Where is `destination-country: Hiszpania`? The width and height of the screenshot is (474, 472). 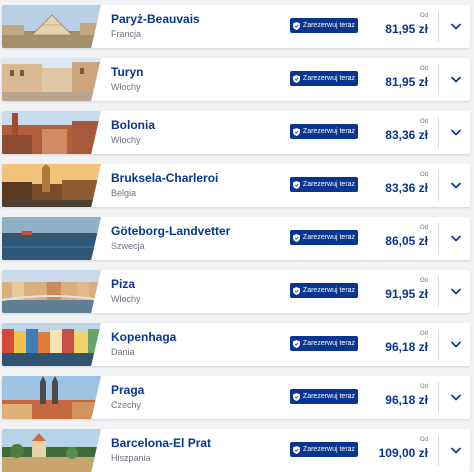 destination-country: Hiszpania is located at coordinates (131, 458).